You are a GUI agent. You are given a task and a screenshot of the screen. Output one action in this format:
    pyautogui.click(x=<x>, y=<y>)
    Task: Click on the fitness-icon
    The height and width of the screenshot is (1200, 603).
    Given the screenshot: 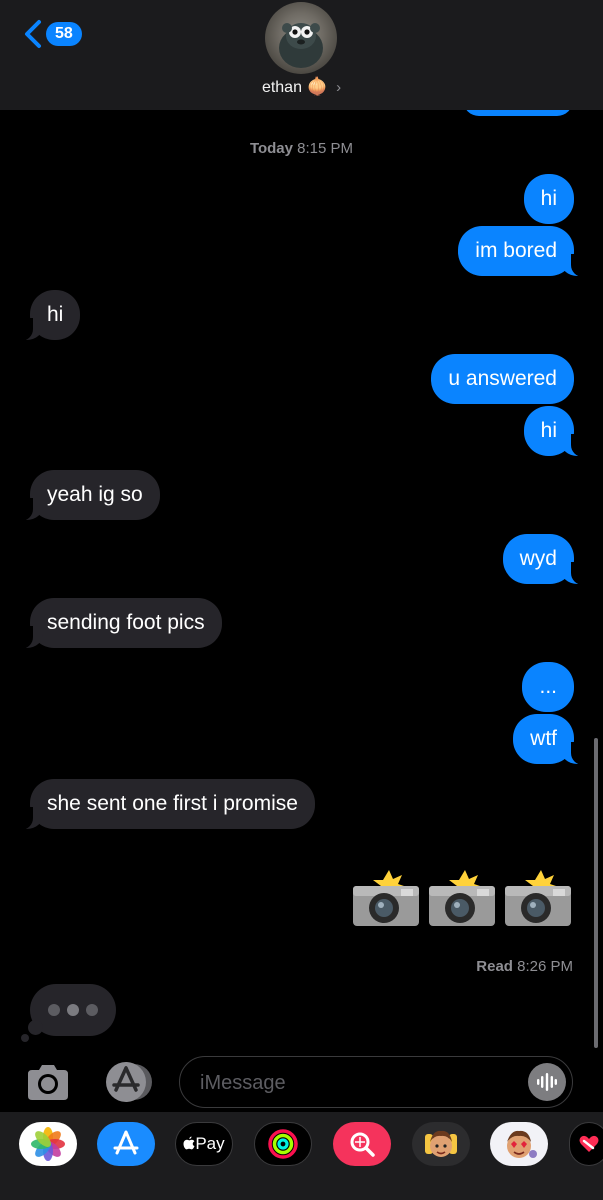 What is the action you would take?
    pyautogui.click(x=283, y=1144)
    